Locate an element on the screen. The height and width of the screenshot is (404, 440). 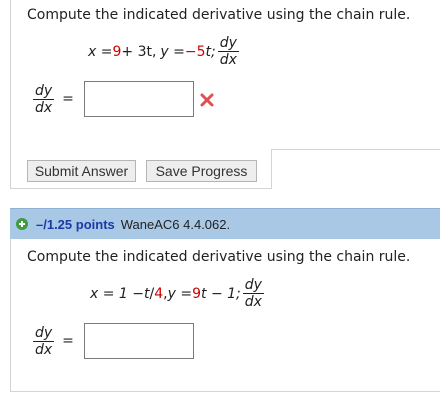
equals-sign: = is located at coordinates (68, 99).